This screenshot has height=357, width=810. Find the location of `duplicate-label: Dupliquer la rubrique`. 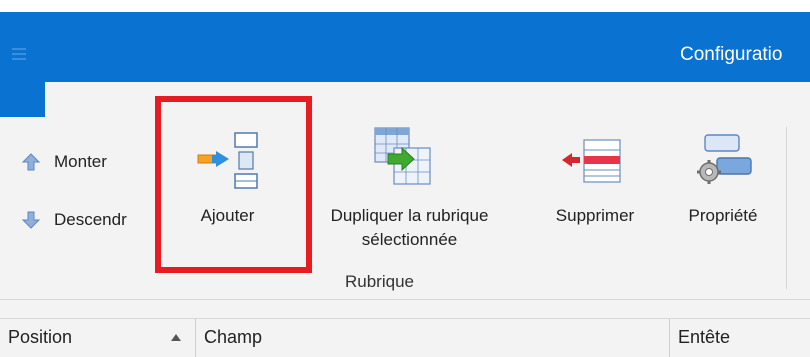

duplicate-label: Dupliquer la rubrique is located at coordinates (409, 215).